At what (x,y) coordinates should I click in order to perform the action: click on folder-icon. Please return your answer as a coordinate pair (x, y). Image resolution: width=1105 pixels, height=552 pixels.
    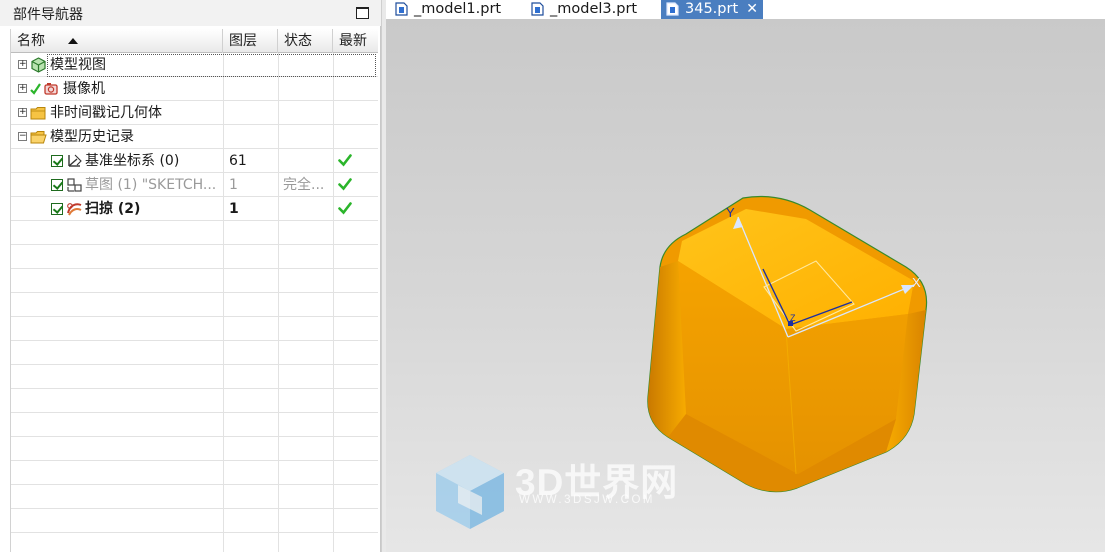
    Looking at the image, I should click on (38, 113).